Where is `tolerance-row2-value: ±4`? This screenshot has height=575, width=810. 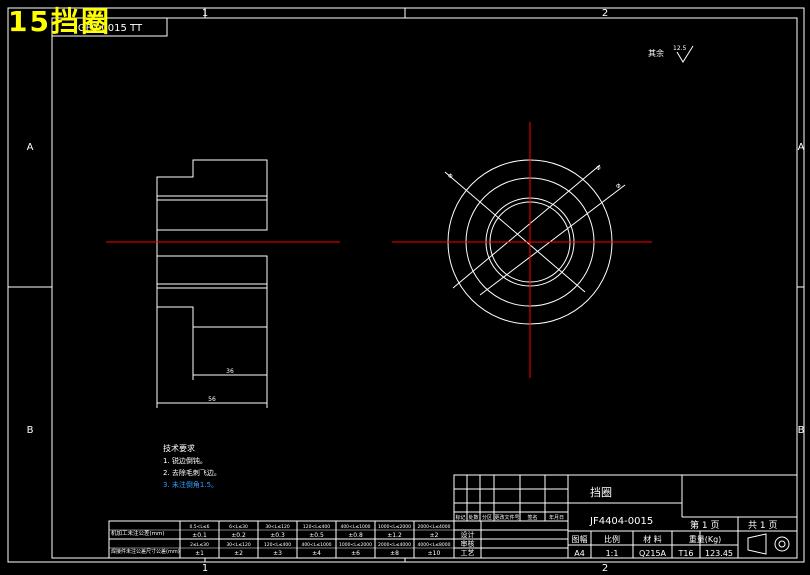 tolerance-row2-value: ±4 is located at coordinates (316, 553).